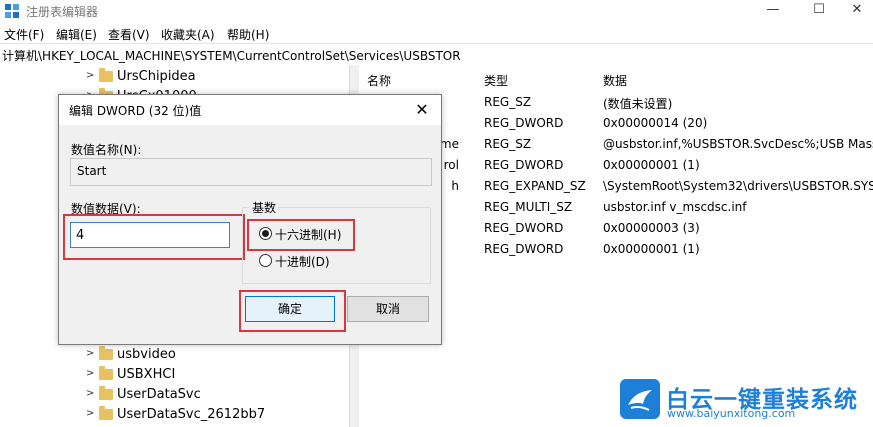 The width and height of the screenshot is (873, 427). Describe the element at coordinates (535, 186) in the screenshot. I see `row-type: REG_EXPAND_SZ` at that location.